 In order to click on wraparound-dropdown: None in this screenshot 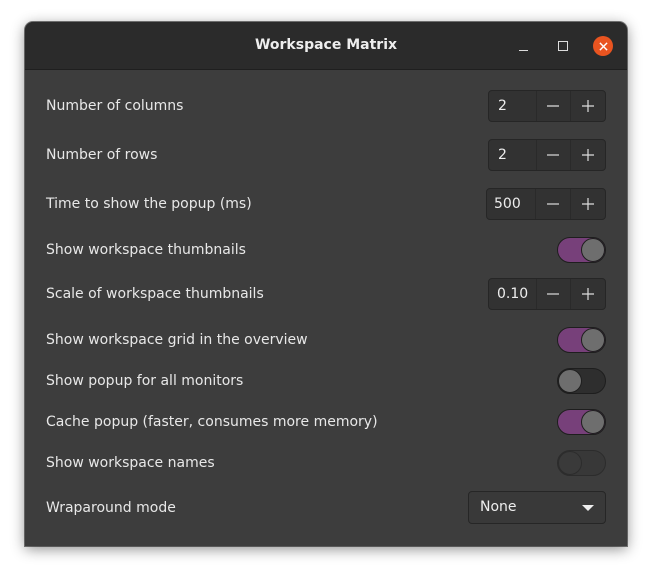, I will do `click(537, 507)`.